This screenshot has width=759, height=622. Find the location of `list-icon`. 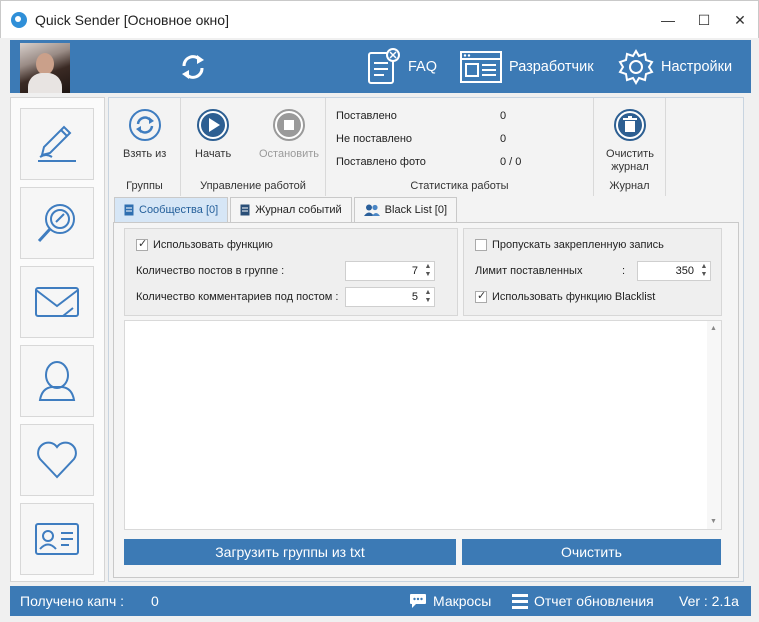

list-icon is located at coordinates (520, 601).